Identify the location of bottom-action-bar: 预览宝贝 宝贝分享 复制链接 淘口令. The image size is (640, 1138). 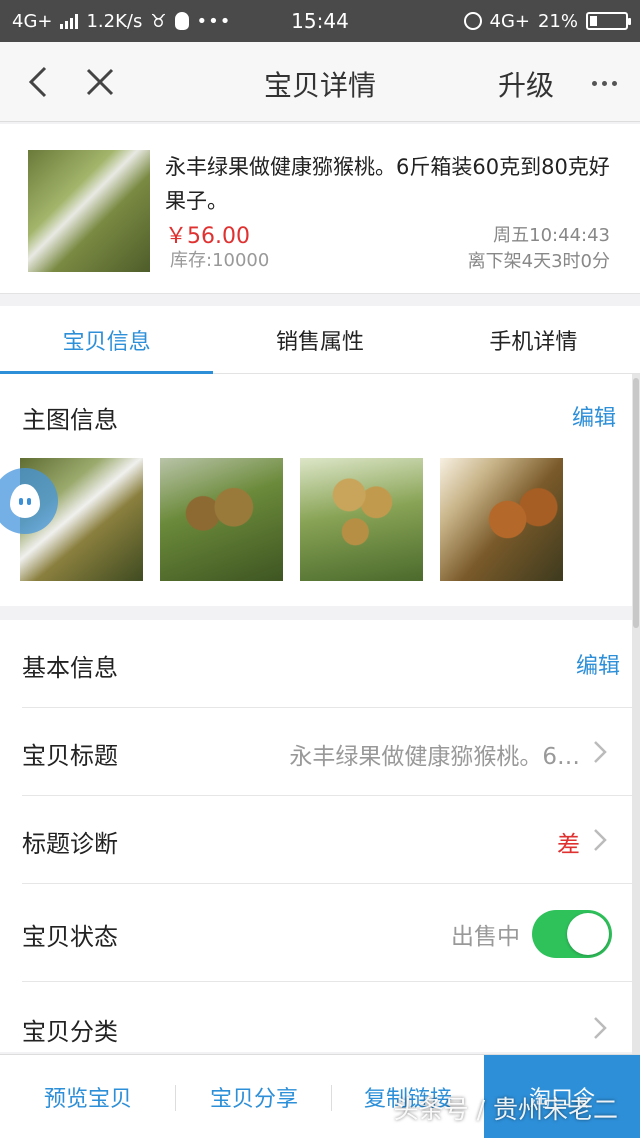
(320, 1096).